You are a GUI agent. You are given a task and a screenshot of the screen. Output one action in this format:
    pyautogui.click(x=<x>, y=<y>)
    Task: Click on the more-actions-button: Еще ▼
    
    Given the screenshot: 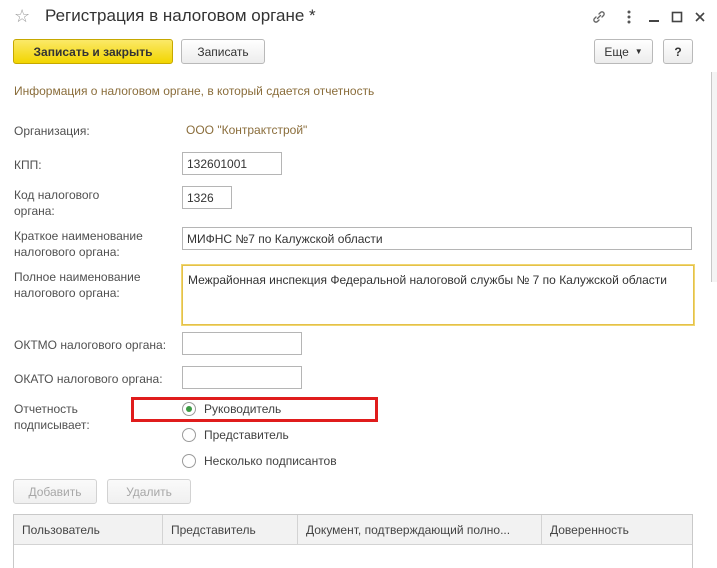 What is the action you would take?
    pyautogui.click(x=623, y=51)
    